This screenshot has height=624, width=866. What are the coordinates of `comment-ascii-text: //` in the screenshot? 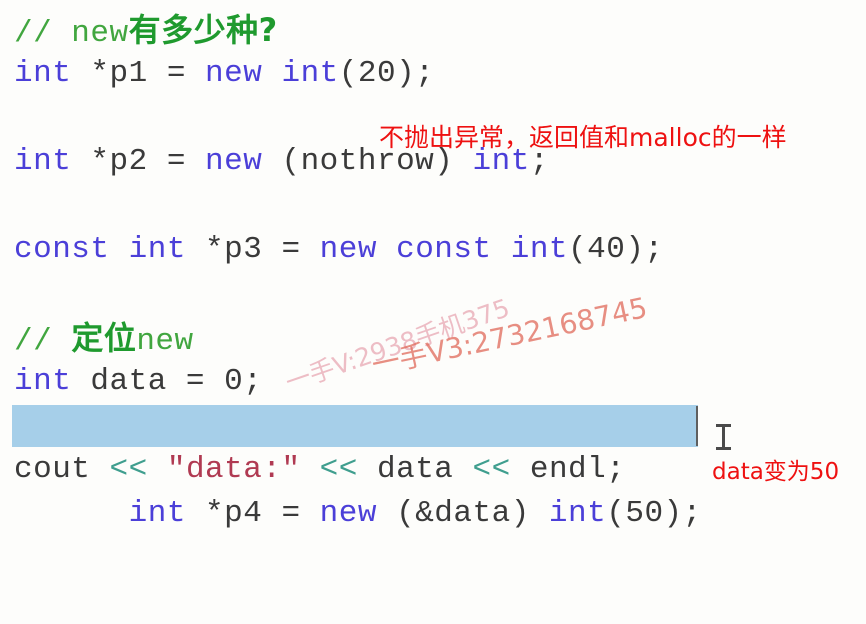 It's located at (43, 341).